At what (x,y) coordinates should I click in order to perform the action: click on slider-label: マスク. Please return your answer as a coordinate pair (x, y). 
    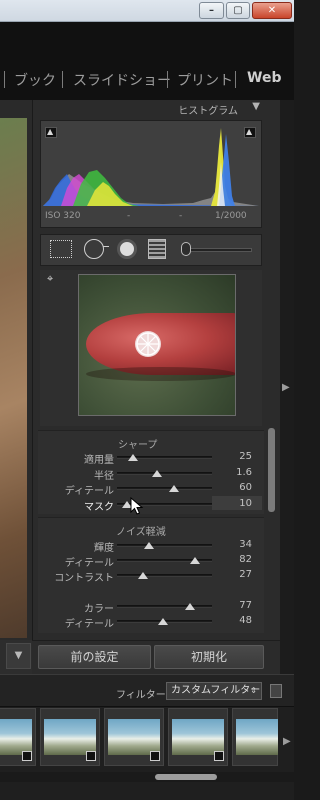
    Looking at the image, I should click on (99, 507).